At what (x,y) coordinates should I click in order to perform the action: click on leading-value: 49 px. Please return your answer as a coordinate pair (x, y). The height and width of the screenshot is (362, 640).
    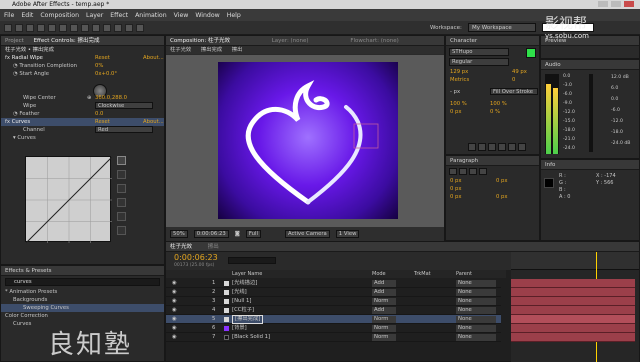
    Looking at the image, I should click on (519, 72).